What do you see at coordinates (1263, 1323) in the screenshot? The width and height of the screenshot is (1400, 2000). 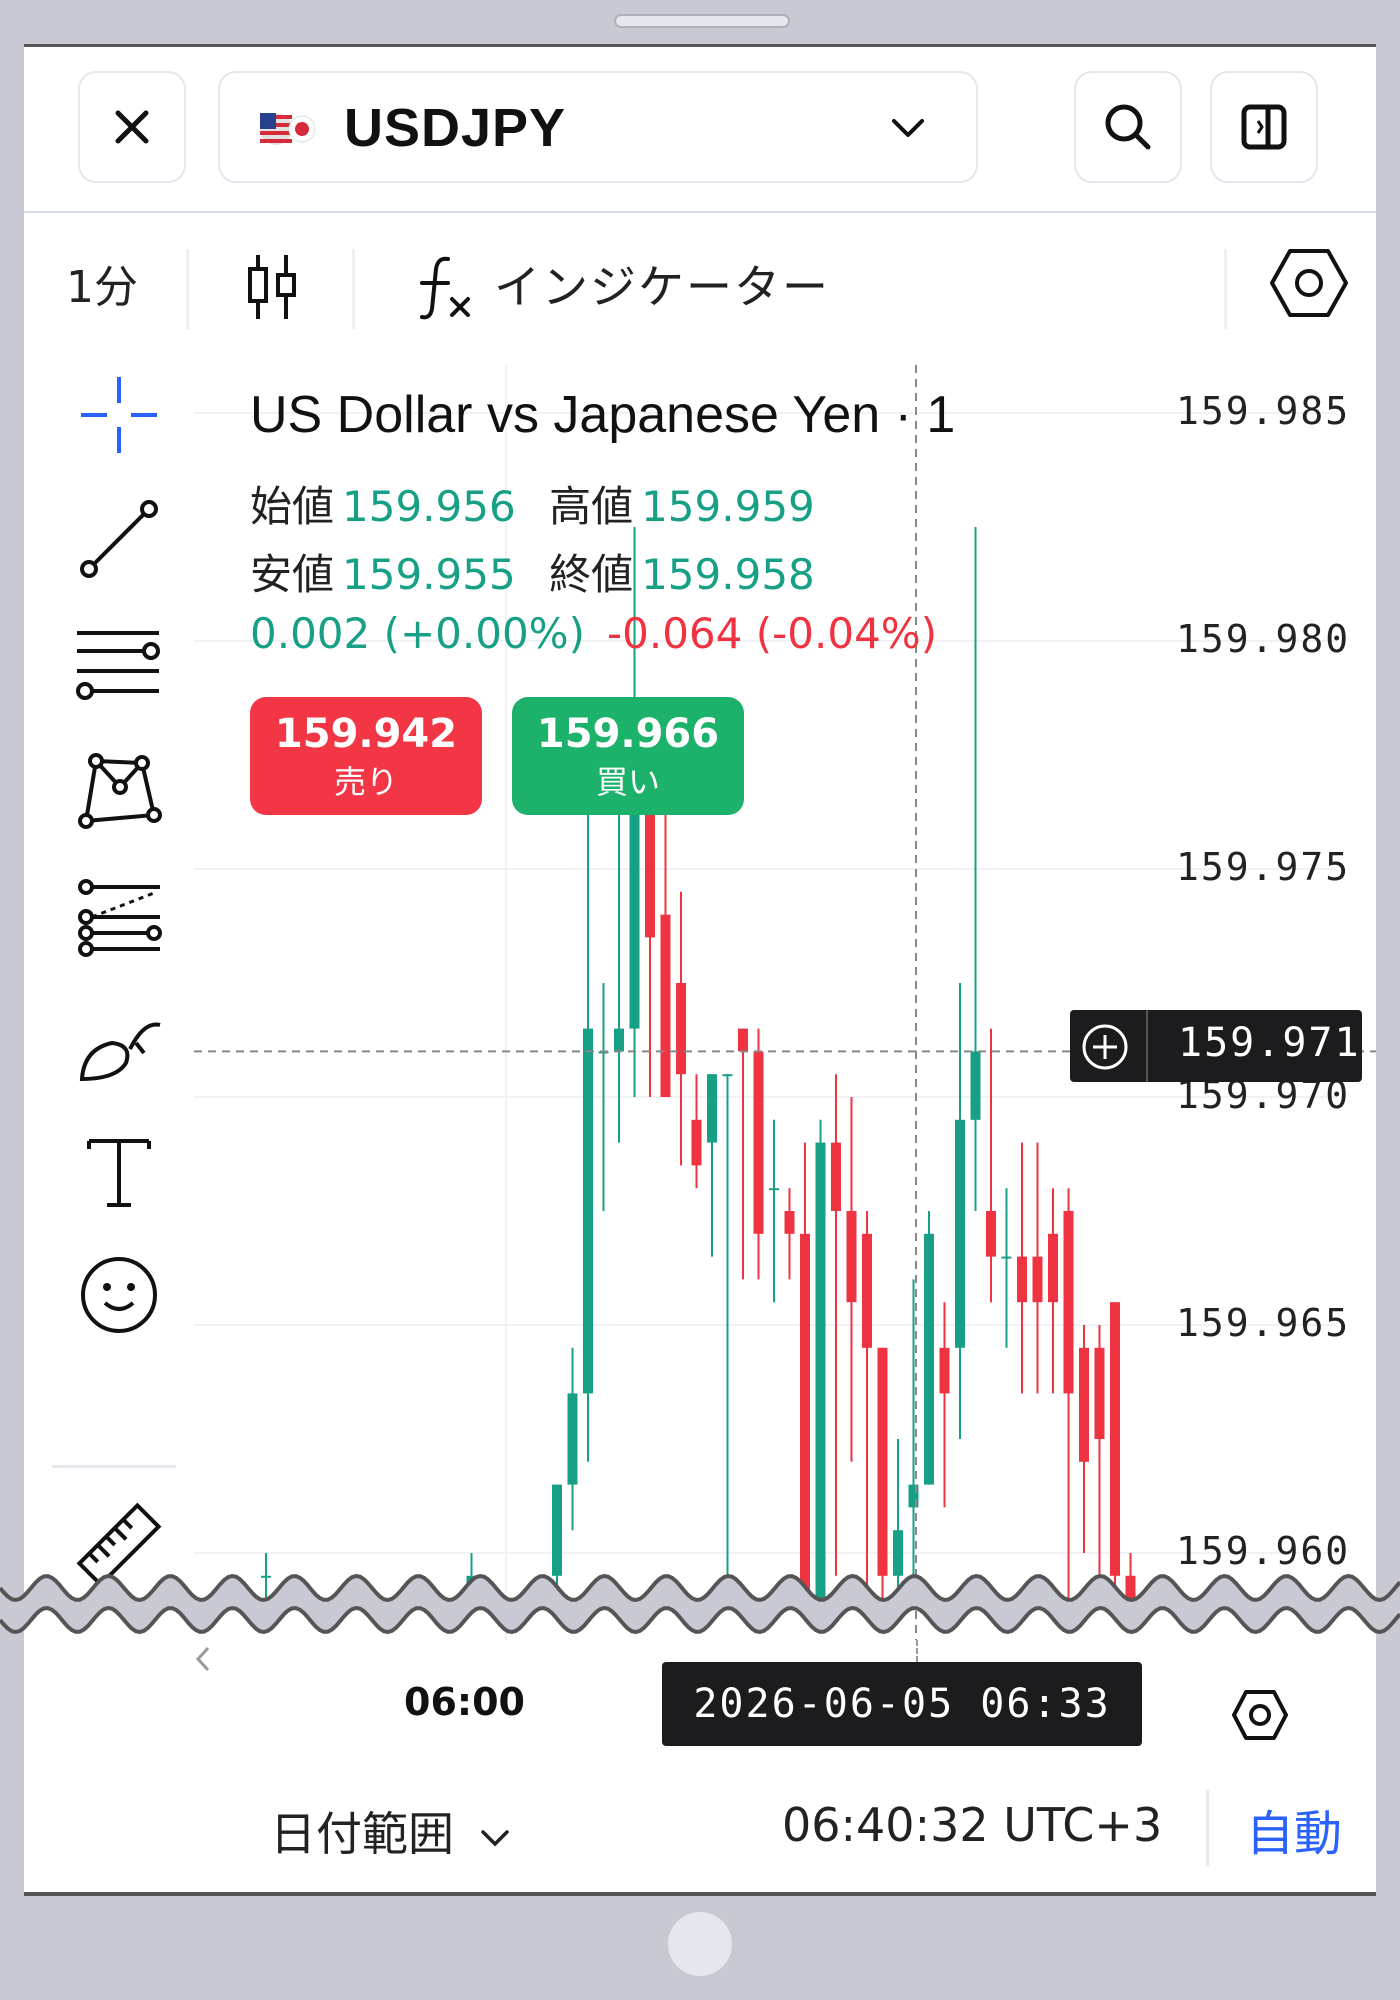 I see `price-axis-label: 159.965` at bounding box center [1263, 1323].